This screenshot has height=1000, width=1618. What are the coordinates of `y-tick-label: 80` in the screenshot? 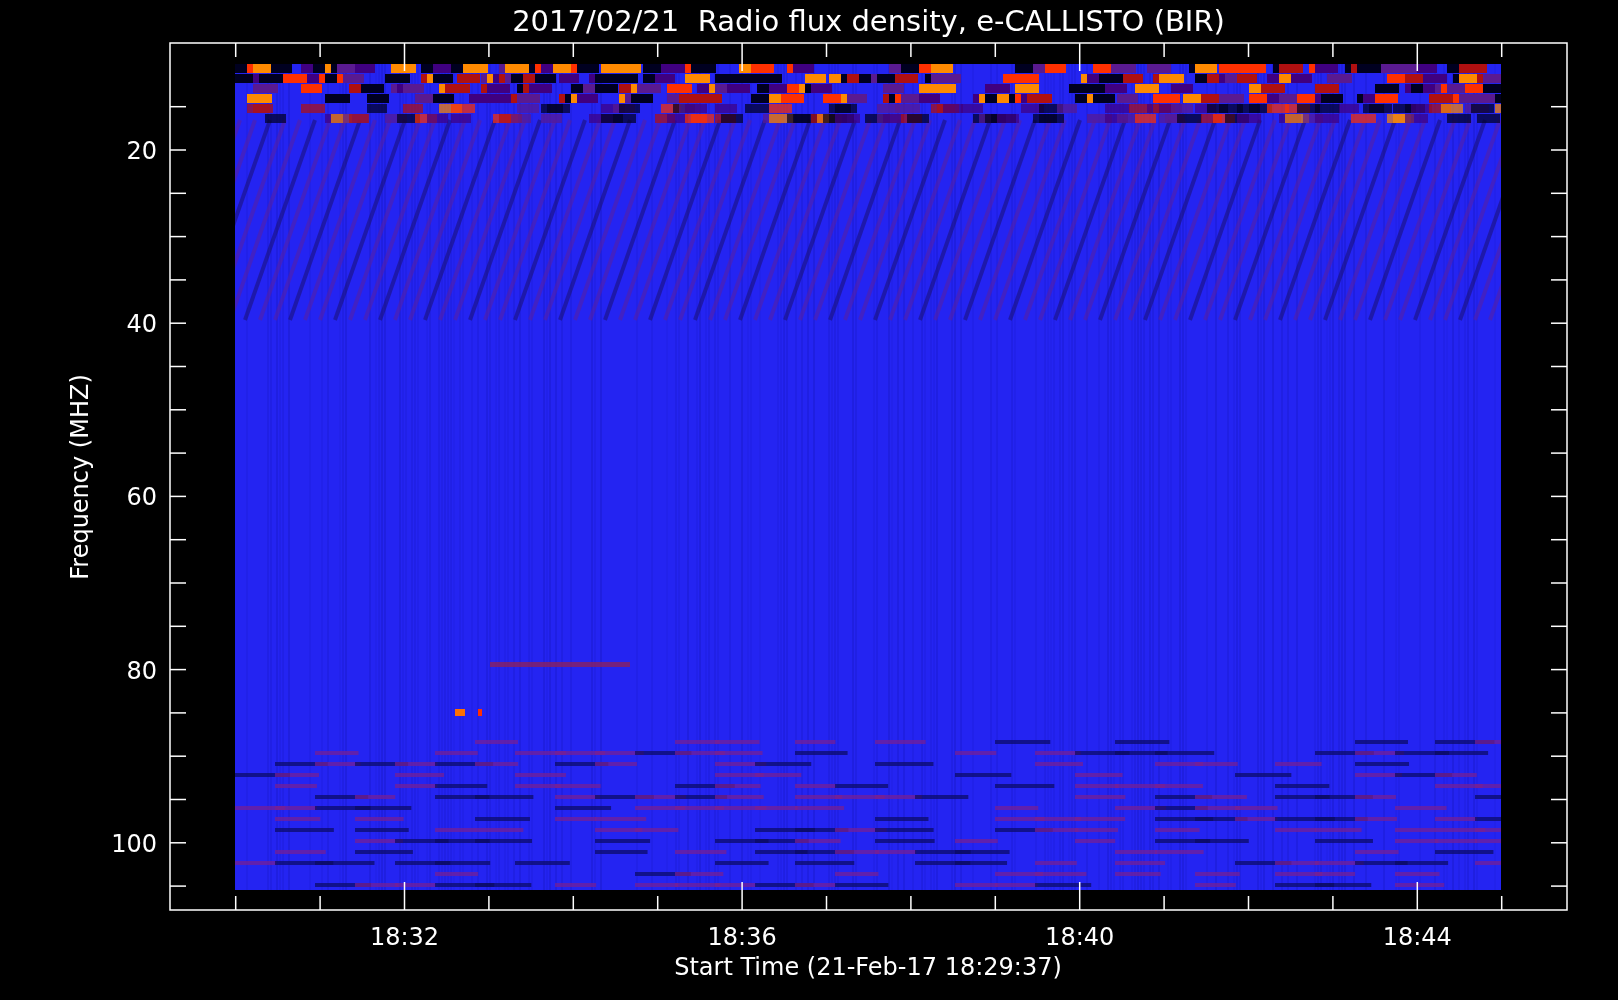 It's located at (141, 670).